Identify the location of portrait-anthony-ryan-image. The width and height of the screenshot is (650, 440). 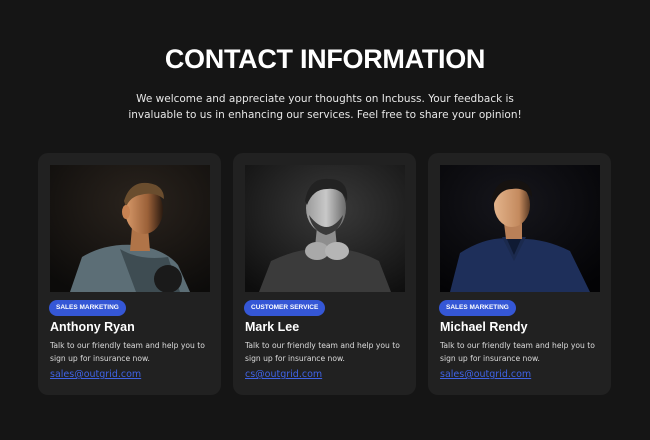
(130, 228).